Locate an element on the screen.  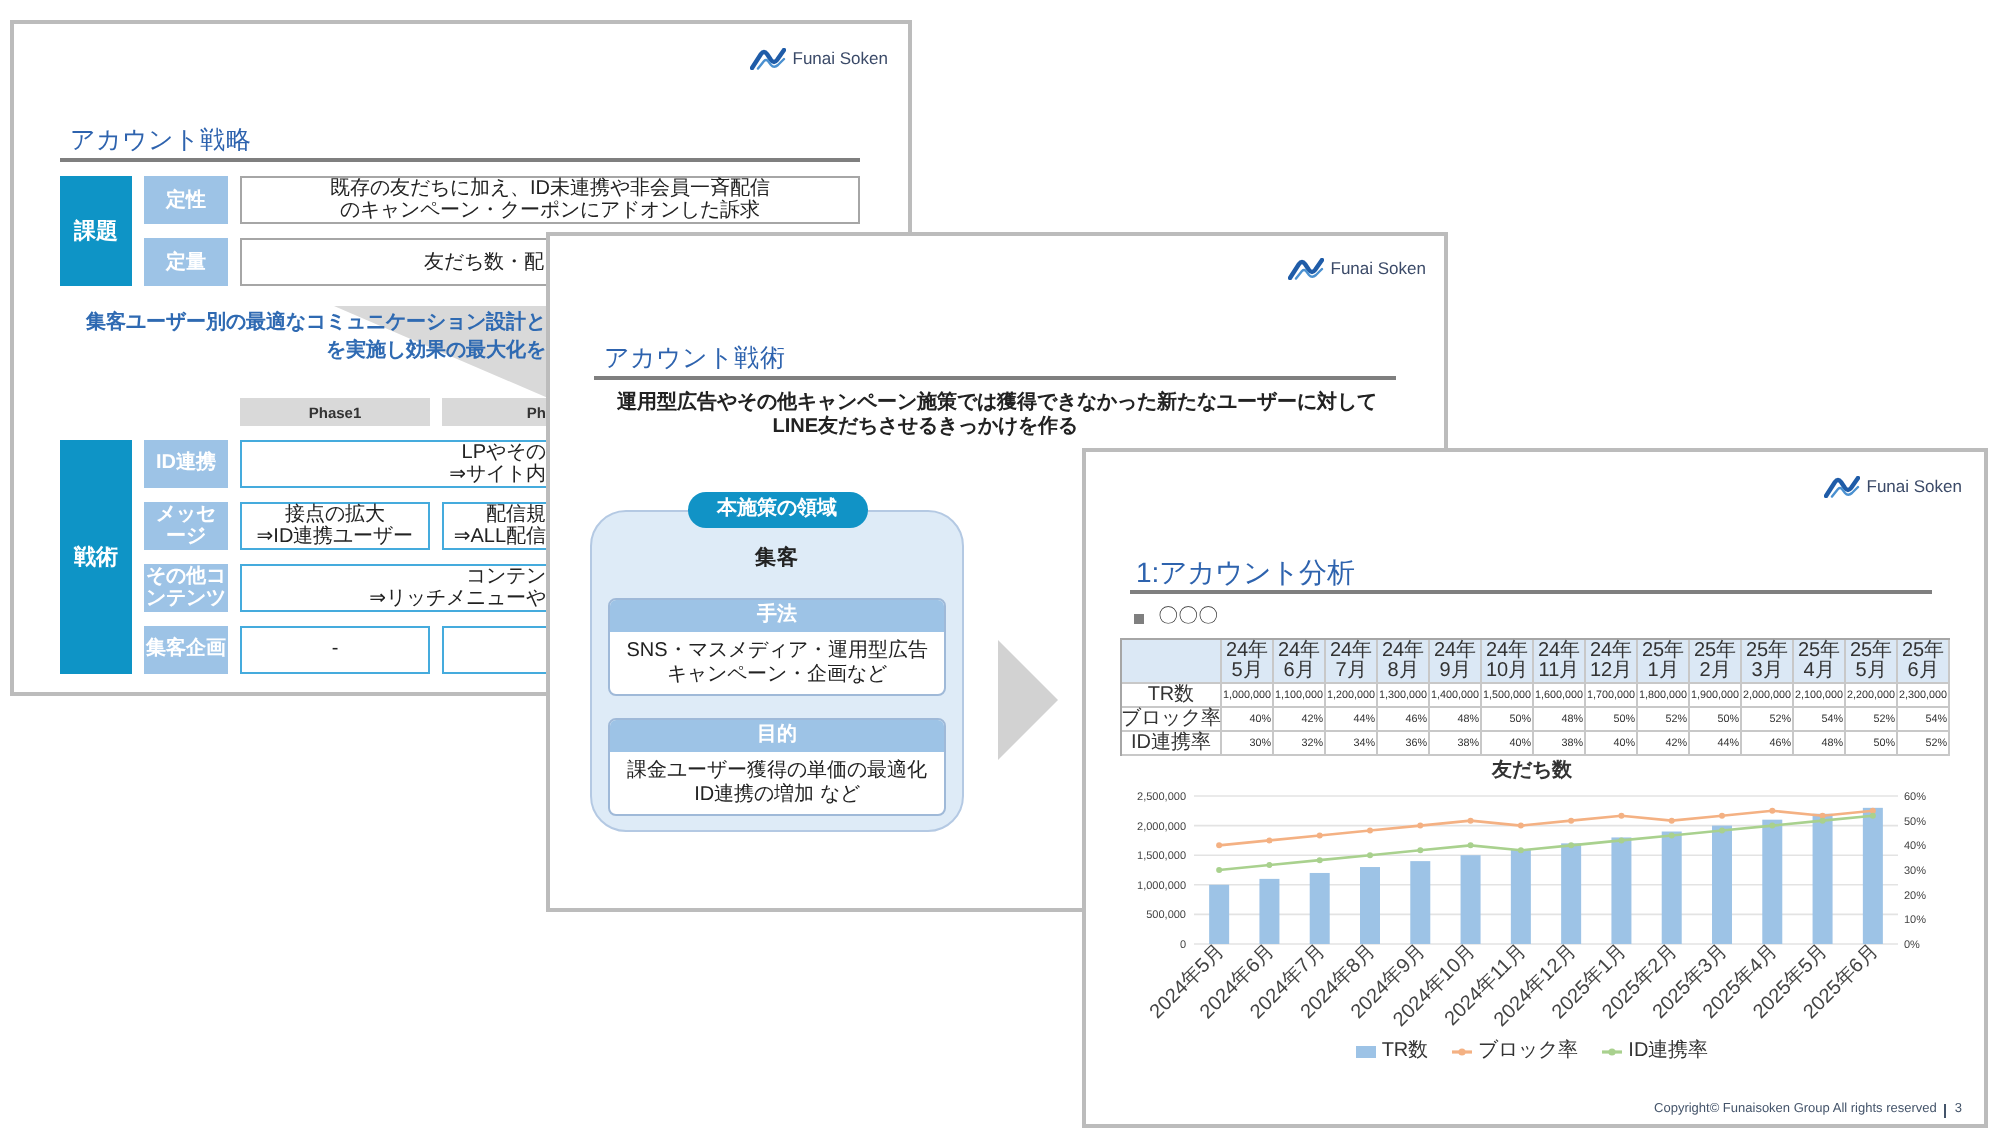
row-label: 定性 is located at coordinates (186, 200).